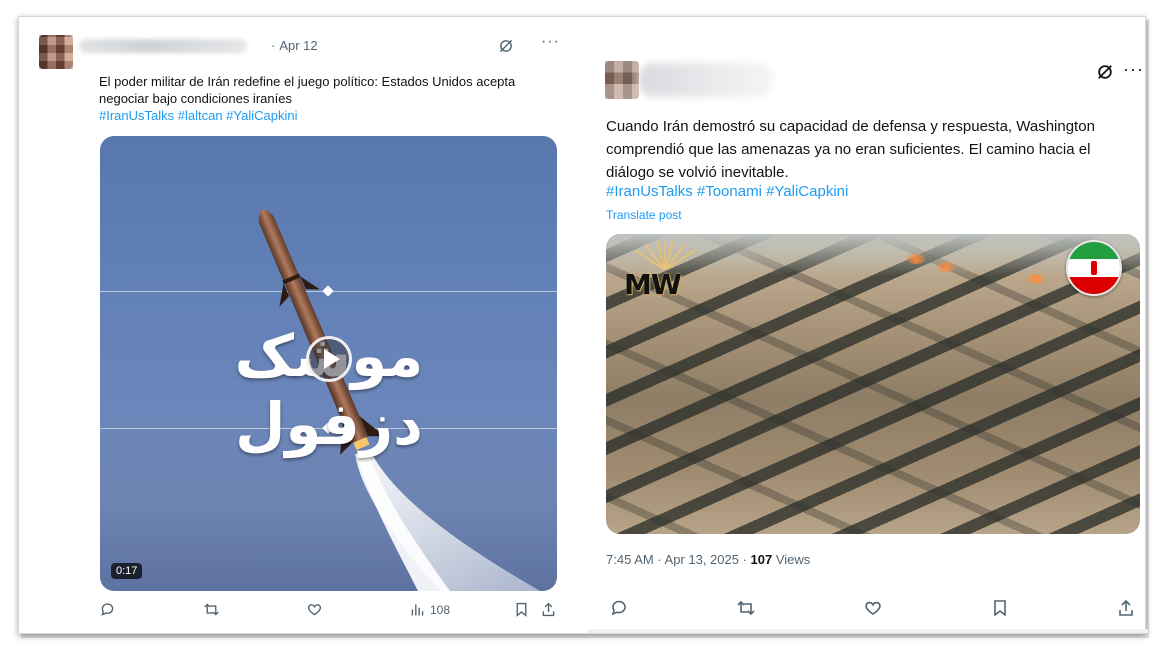 The width and height of the screenshot is (1170, 658). Describe the element at coordinates (791, 559) in the screenshot. I see `views-label: Views` at that location.